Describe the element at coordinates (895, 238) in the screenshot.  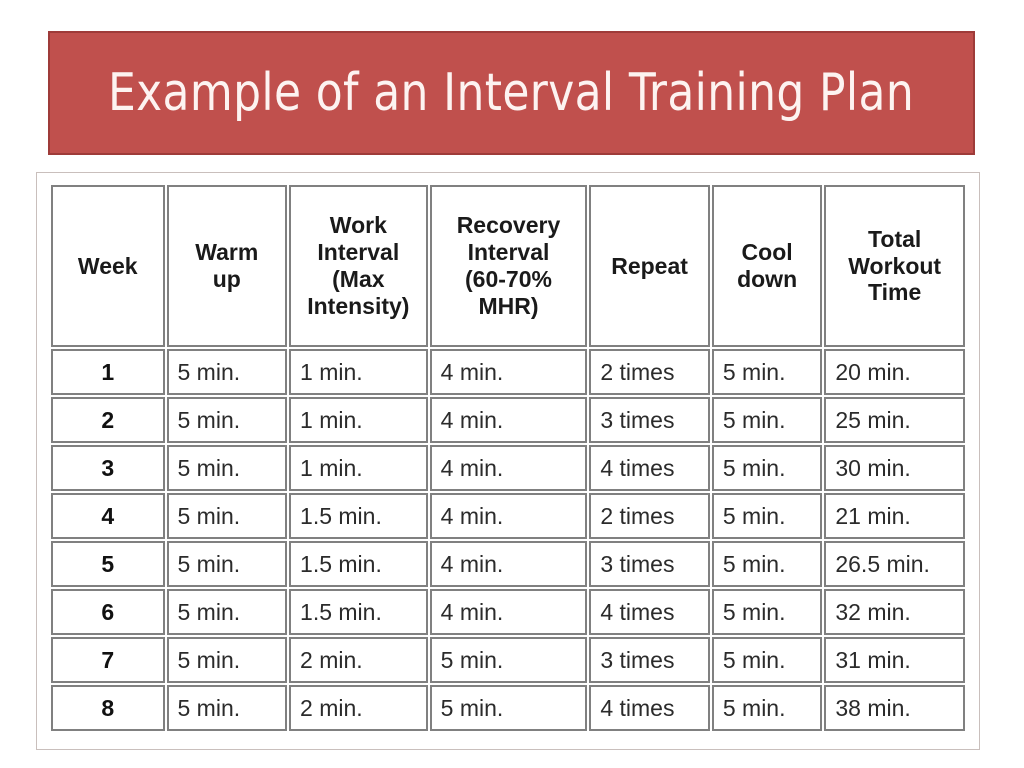
I see `column-header-line: Total` at that location.